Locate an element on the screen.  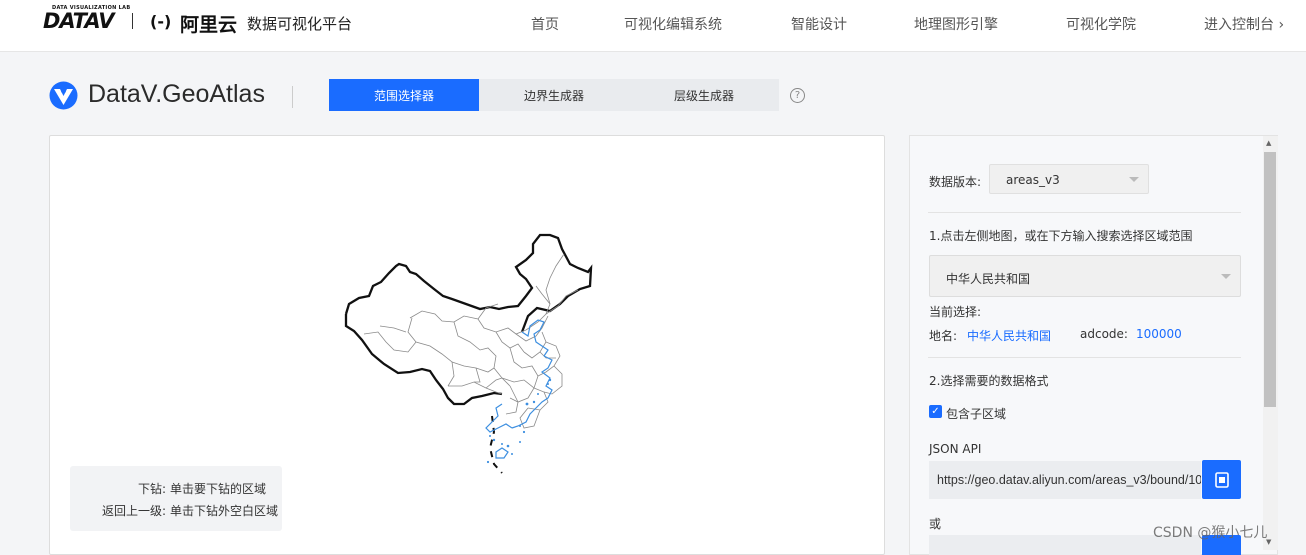
place-name-value: 中华人民共和国 is located at coordinates (1009, 336).